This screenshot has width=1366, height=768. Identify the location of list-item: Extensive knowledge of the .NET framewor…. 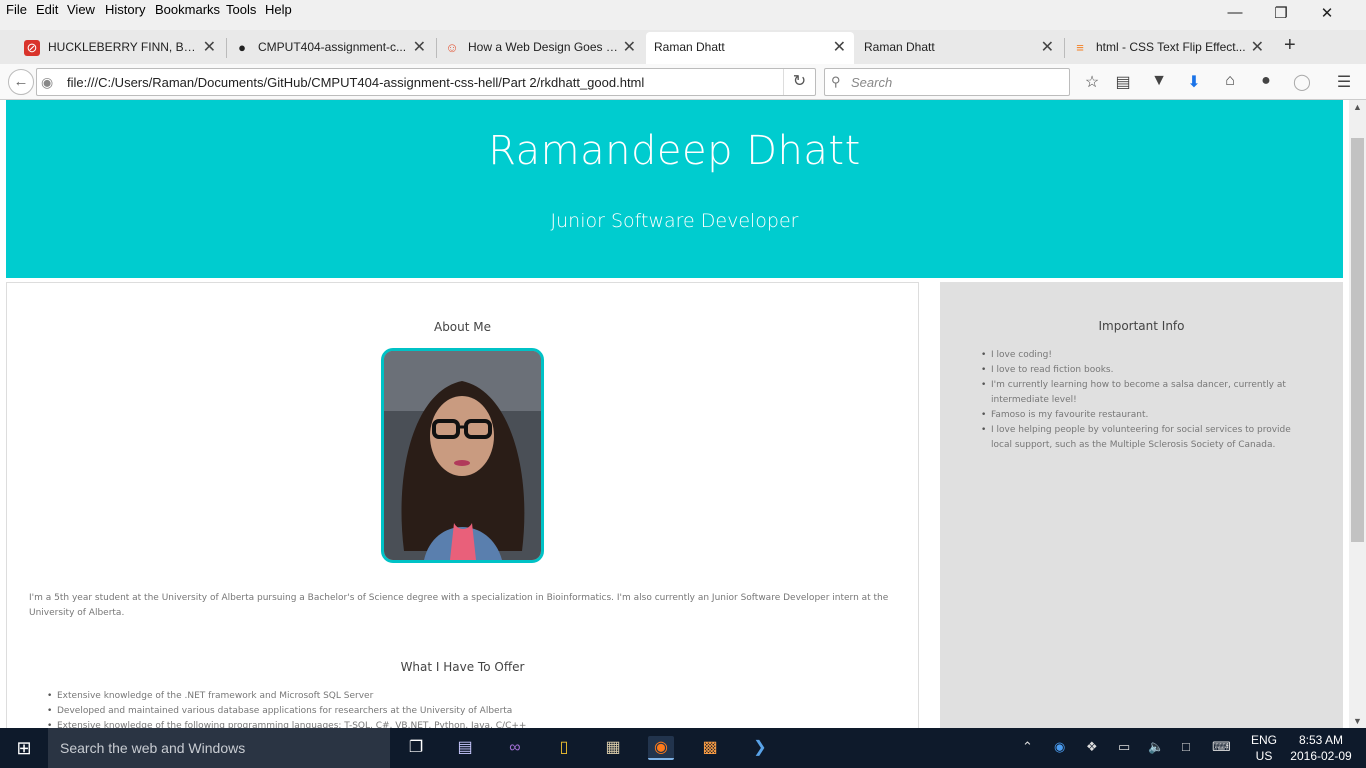
(291, 696).